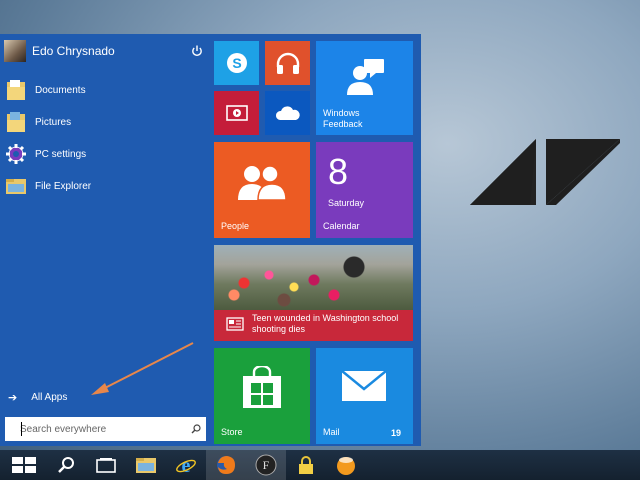 Image resolution: width=640 pixels, height=480 pixels. What do you see at coordinates (142, 368) in the screenshot?
I see `annotation-arrow` at bounding box center [142, 368].